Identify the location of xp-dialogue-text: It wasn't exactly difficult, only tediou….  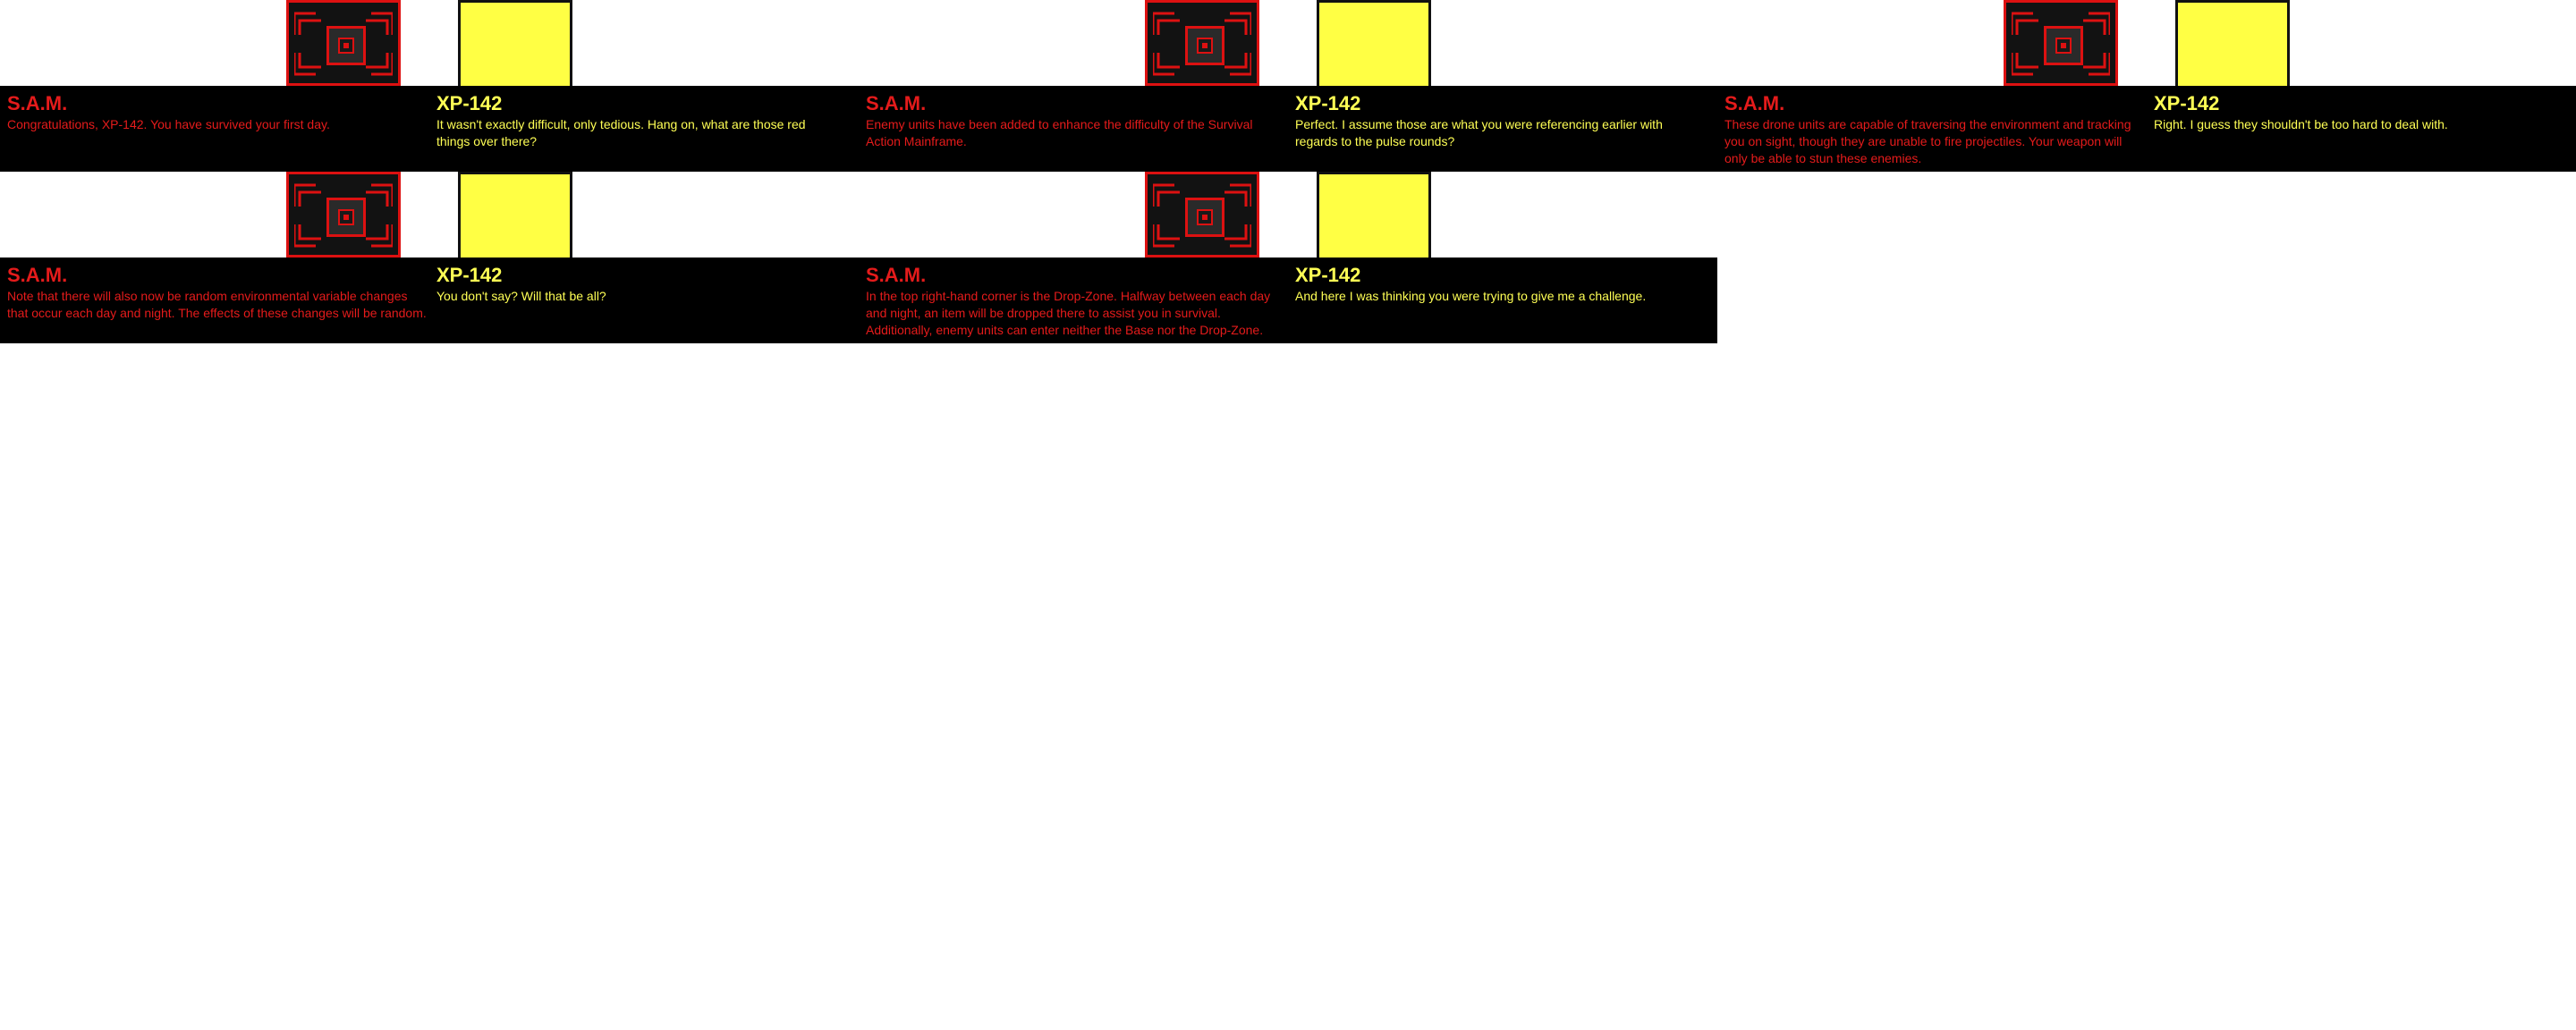
(621, 132).